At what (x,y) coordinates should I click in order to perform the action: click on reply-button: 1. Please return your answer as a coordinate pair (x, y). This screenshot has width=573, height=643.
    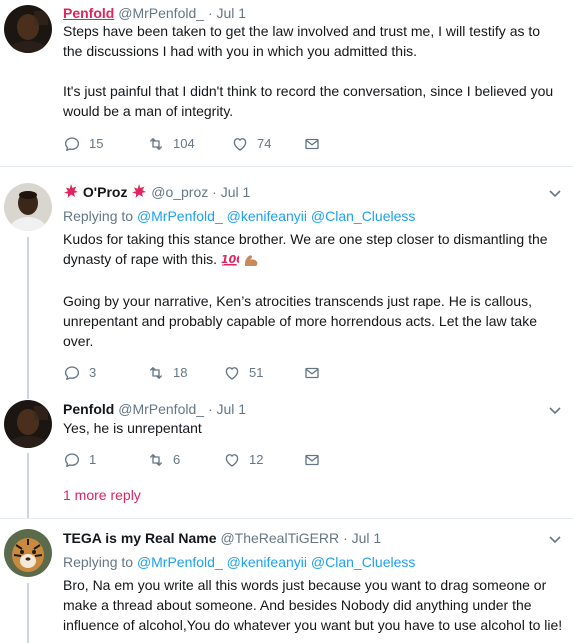
    Looking at the image, I should click on (79, 460).